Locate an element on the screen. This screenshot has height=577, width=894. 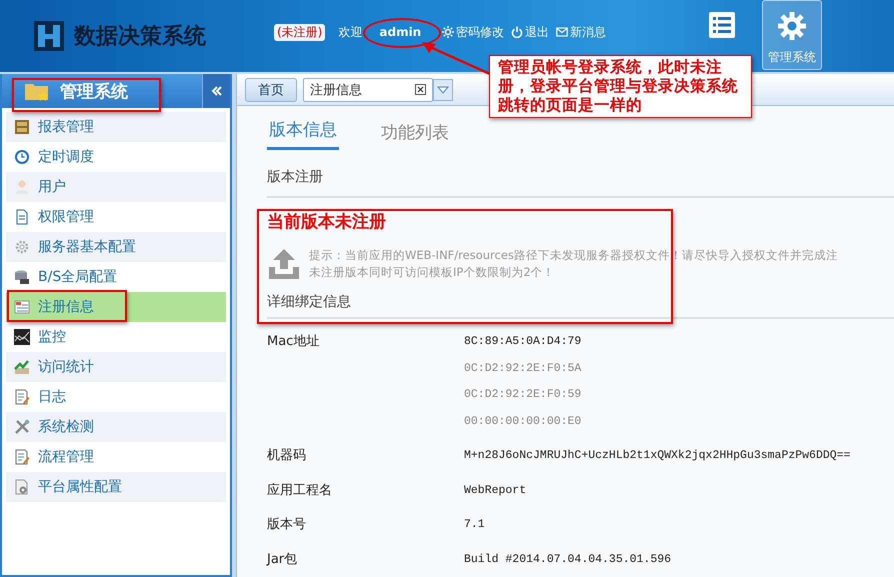
sidebar-title: 管理系统 is located at coordinates (94, 91).